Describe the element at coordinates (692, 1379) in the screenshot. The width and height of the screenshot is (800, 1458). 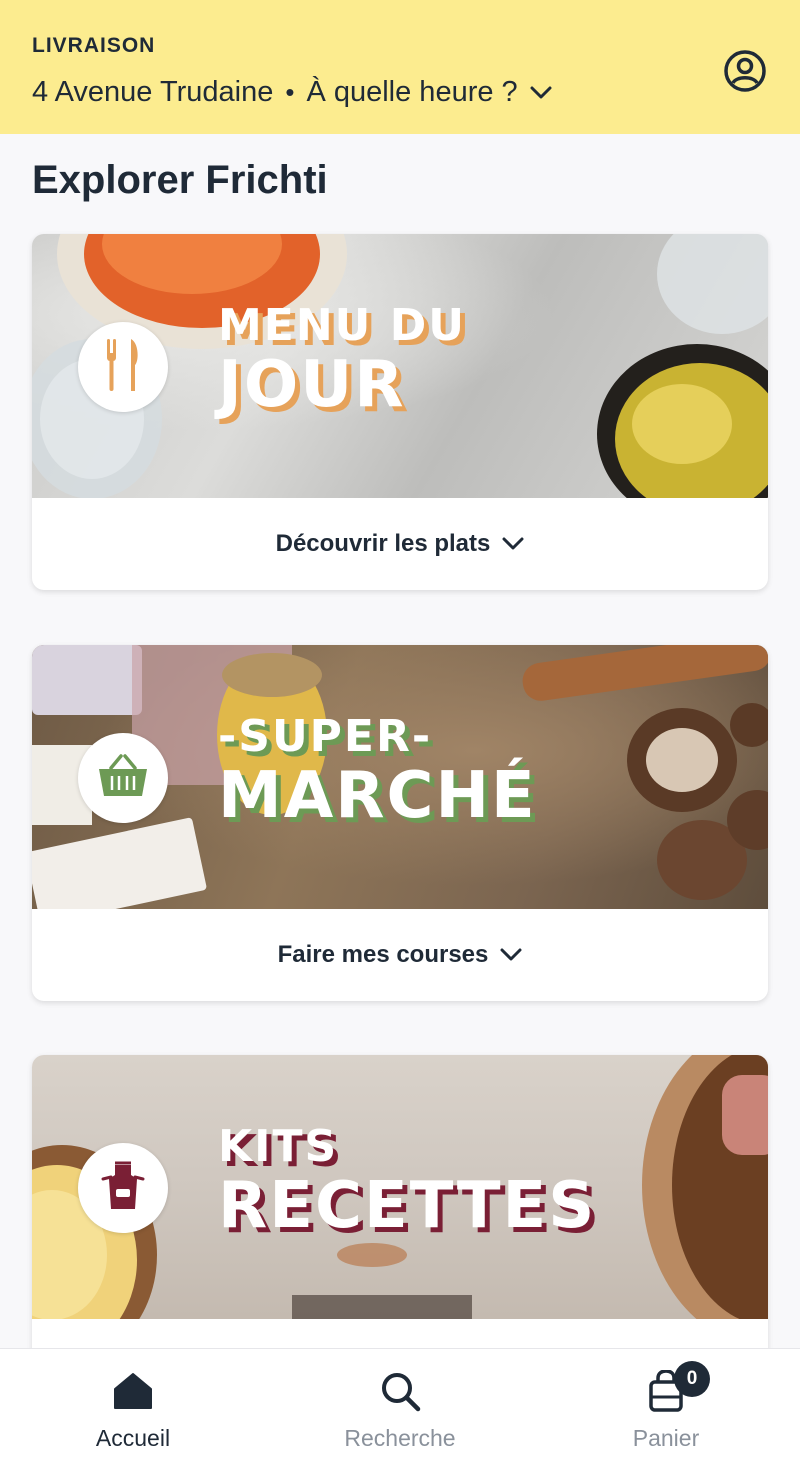
I see `cart-count-badge: 0` at that location.